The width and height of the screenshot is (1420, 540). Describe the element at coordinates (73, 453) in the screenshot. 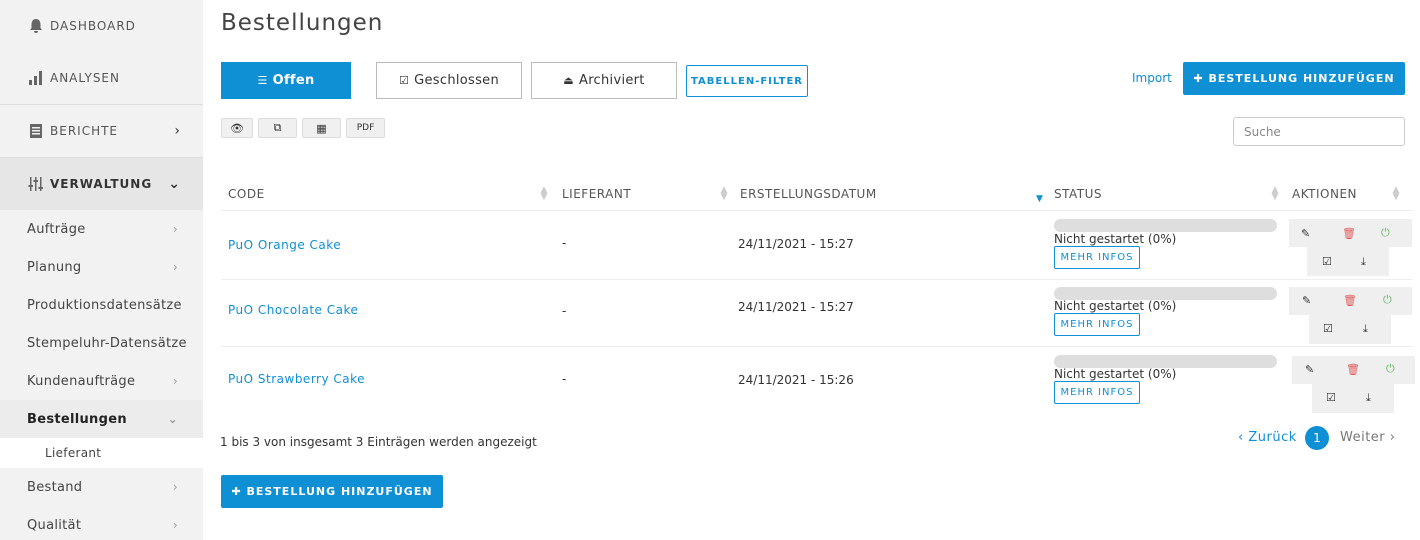

I see `sidebar-item-label: Lieferant` at that location.